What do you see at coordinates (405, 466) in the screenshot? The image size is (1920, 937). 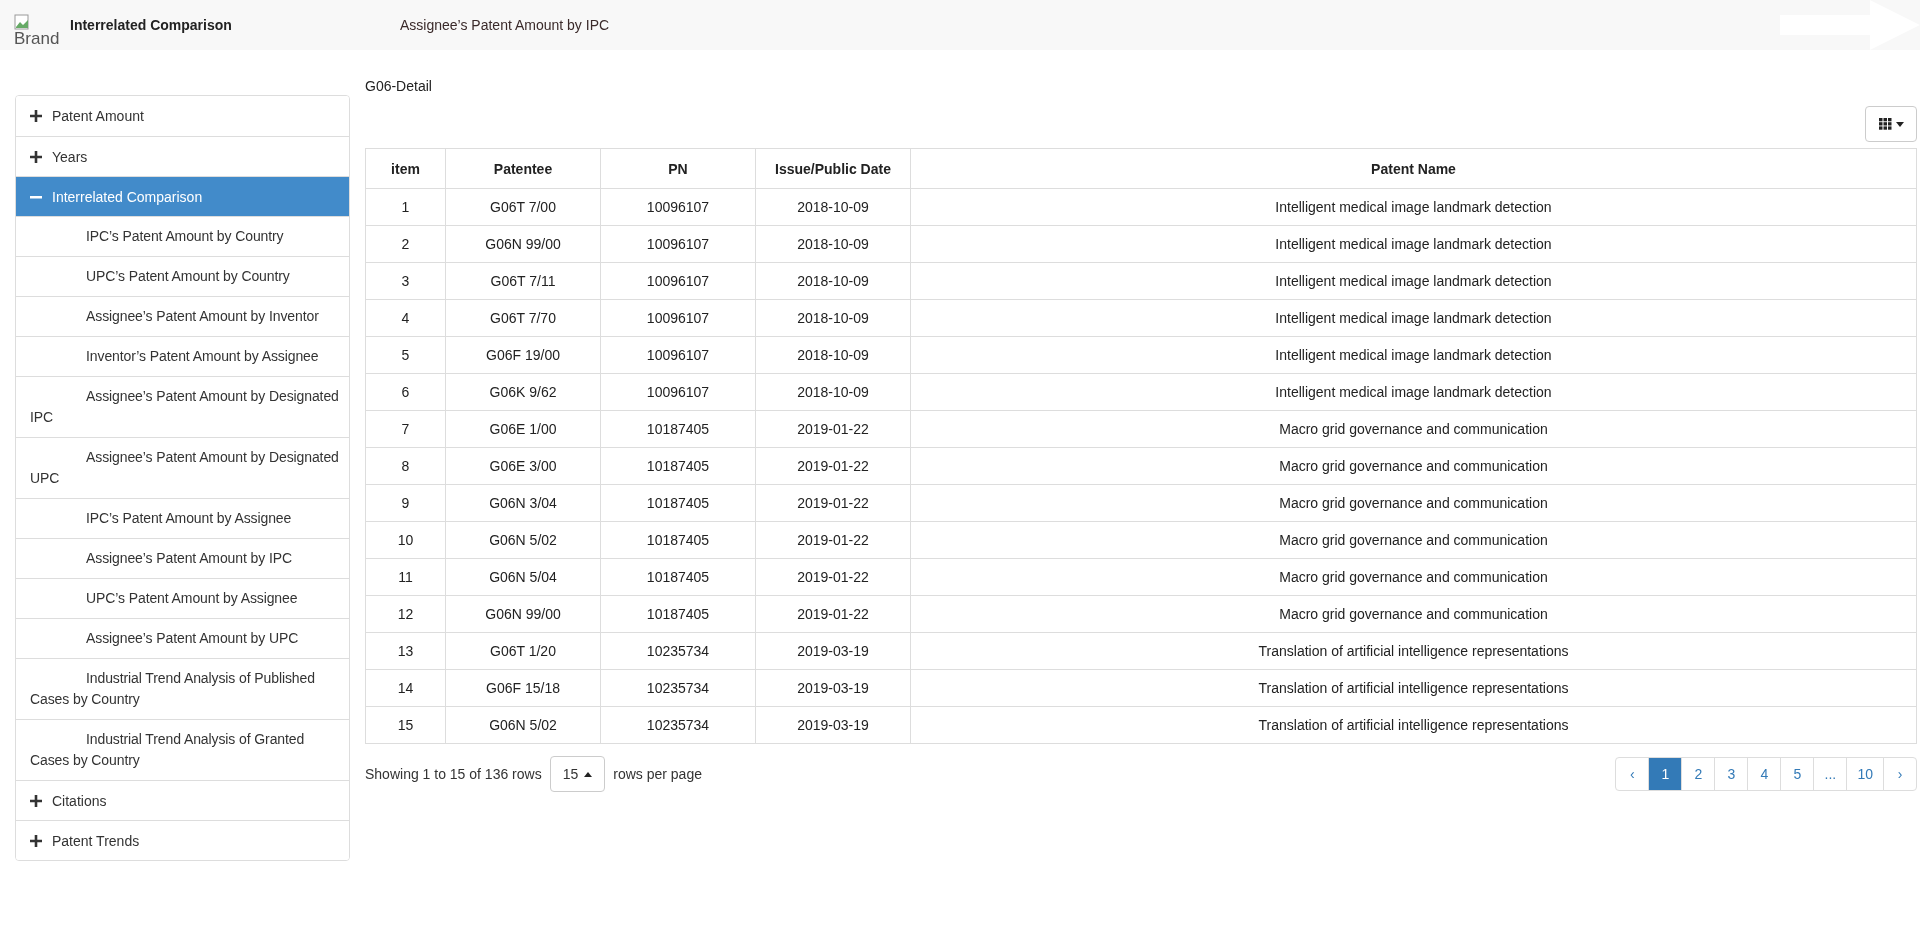 I see `table-cell: 8` at bounding box center [405, 466].